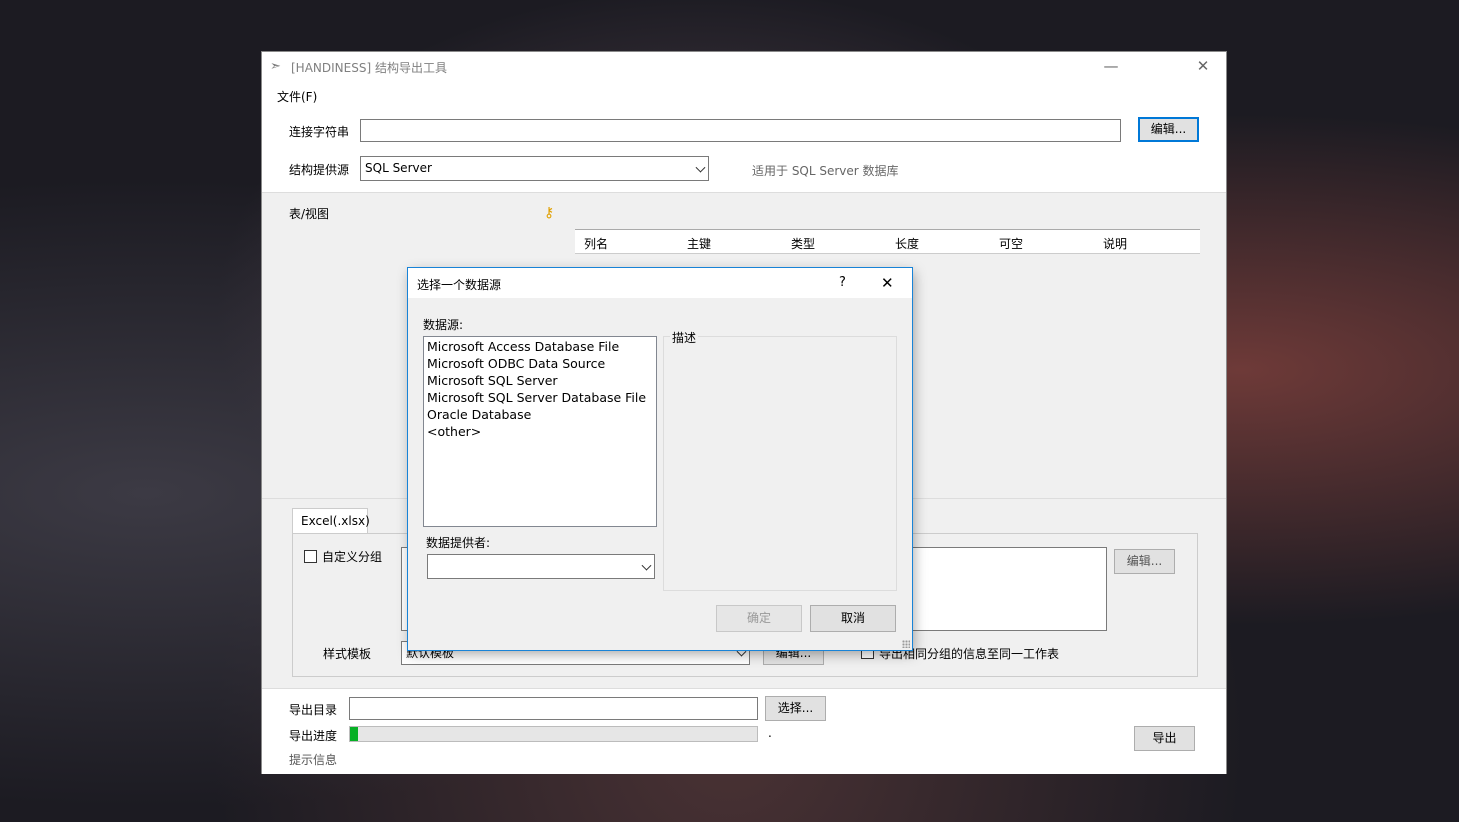  What do you see at coordinates (313, 760) in the screenshot?
I see `info-label: 提示信息` at bounding box center [313, 760].